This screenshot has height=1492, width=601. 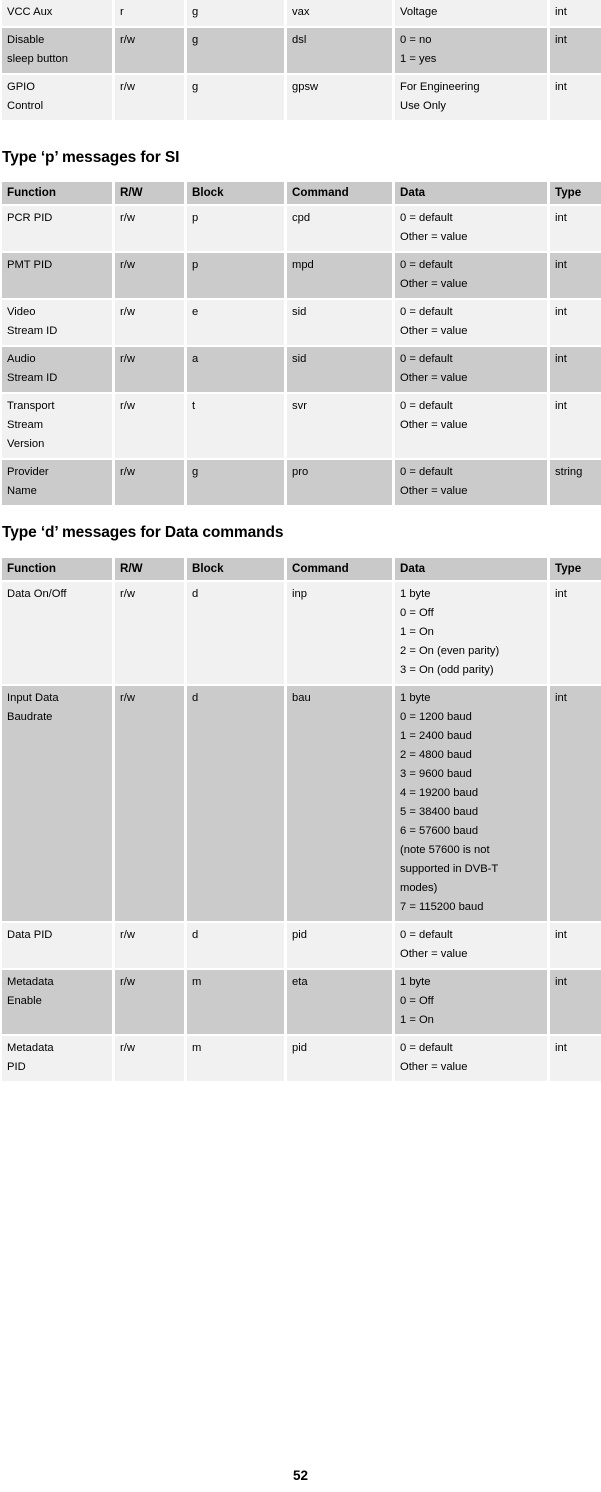 What do you see at coordinates (57, 13) in the screenshot?
I see `cell-function: VCC Aux` at bounding box center [57, 13].